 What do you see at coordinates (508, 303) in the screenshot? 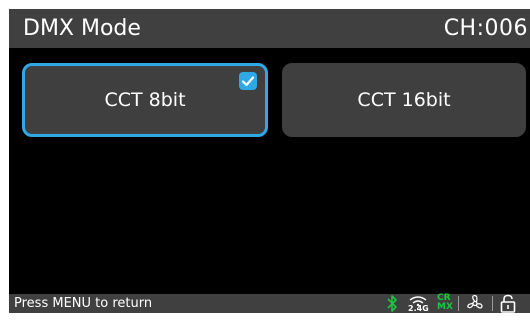
I see `lock-icon` at bounding box center [508, 303].